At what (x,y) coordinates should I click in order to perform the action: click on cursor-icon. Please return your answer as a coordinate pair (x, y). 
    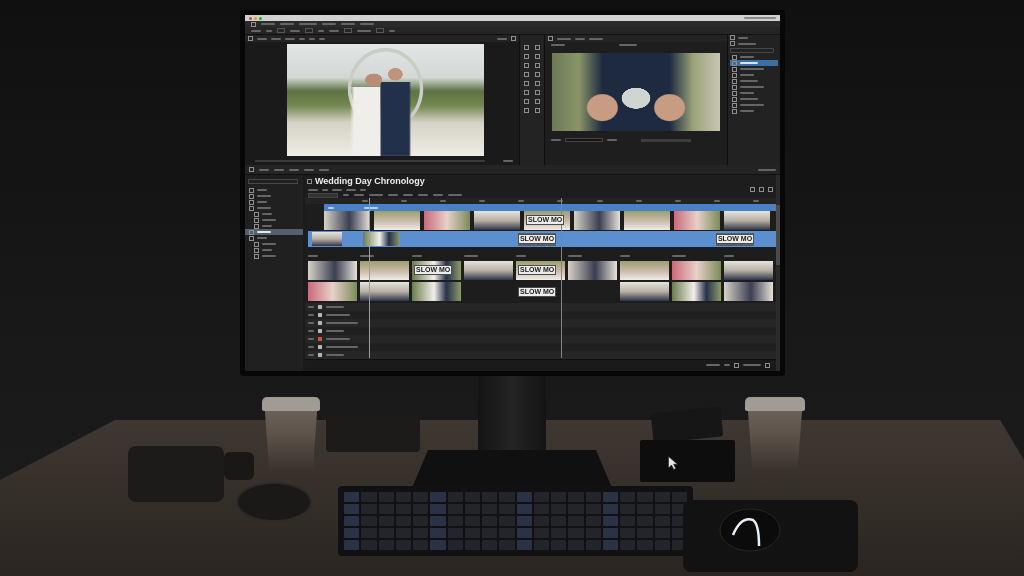
    Looking at the image, I should click on (673, 463).